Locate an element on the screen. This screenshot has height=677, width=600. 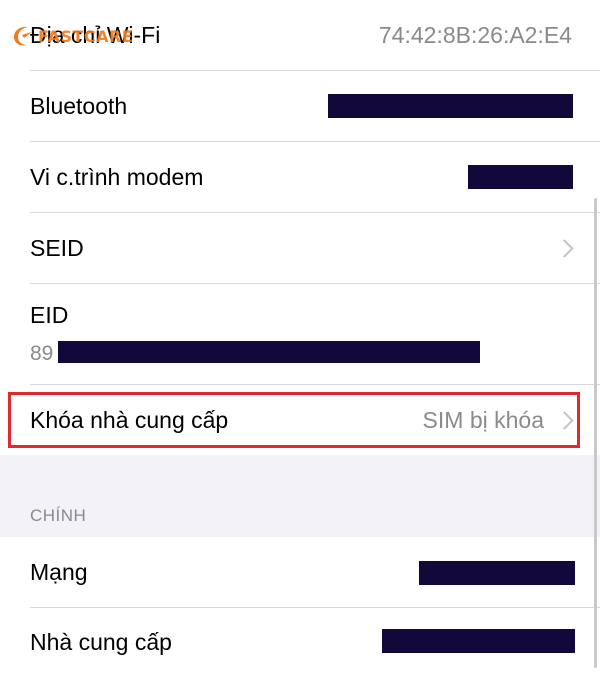
network-label: Mạng is located at coordinates (59, 572).